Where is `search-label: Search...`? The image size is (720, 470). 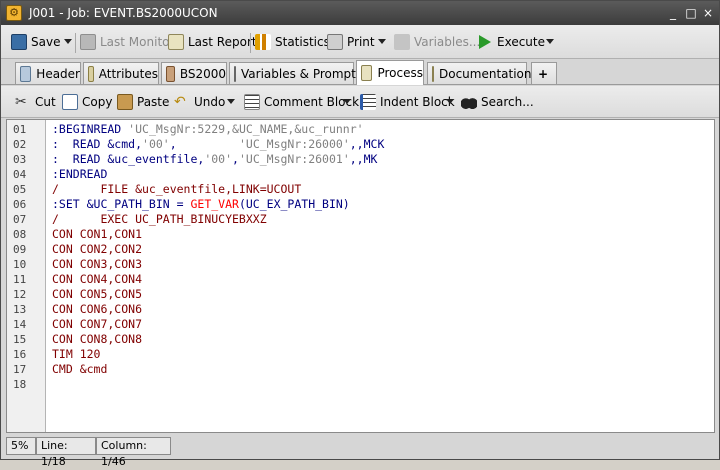
search-label: Search... is located at coordinates (507, 102).